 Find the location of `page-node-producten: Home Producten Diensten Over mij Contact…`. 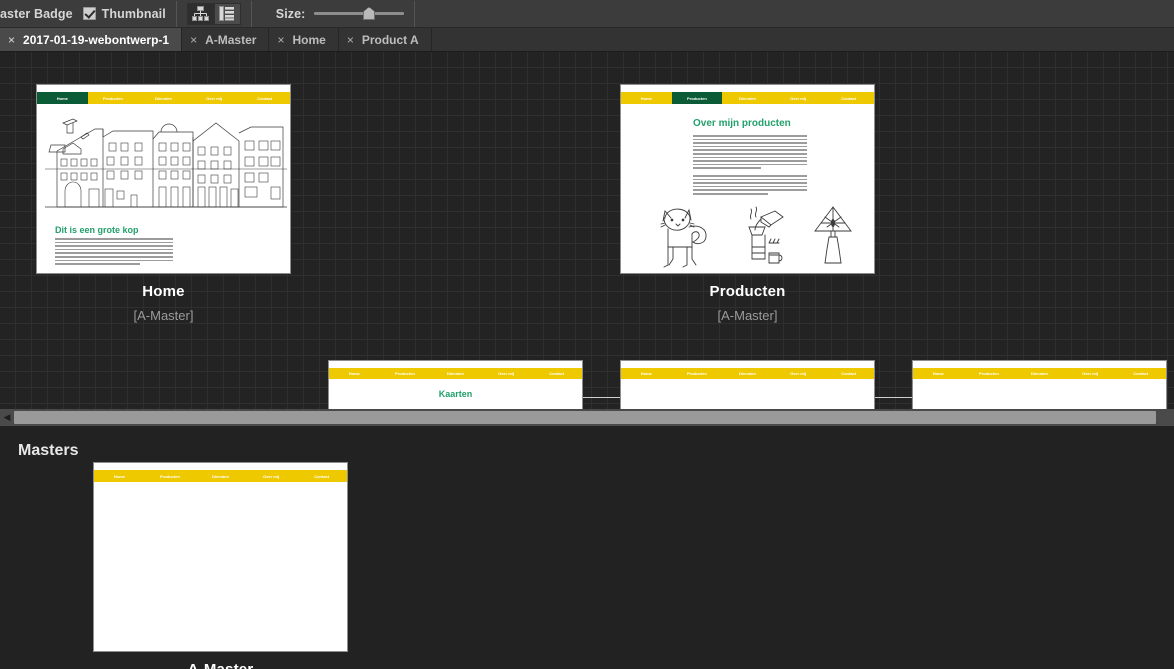

page-node-producten: Home Producten Diensten Over mij Contact… is located at coordinates (747, 203).